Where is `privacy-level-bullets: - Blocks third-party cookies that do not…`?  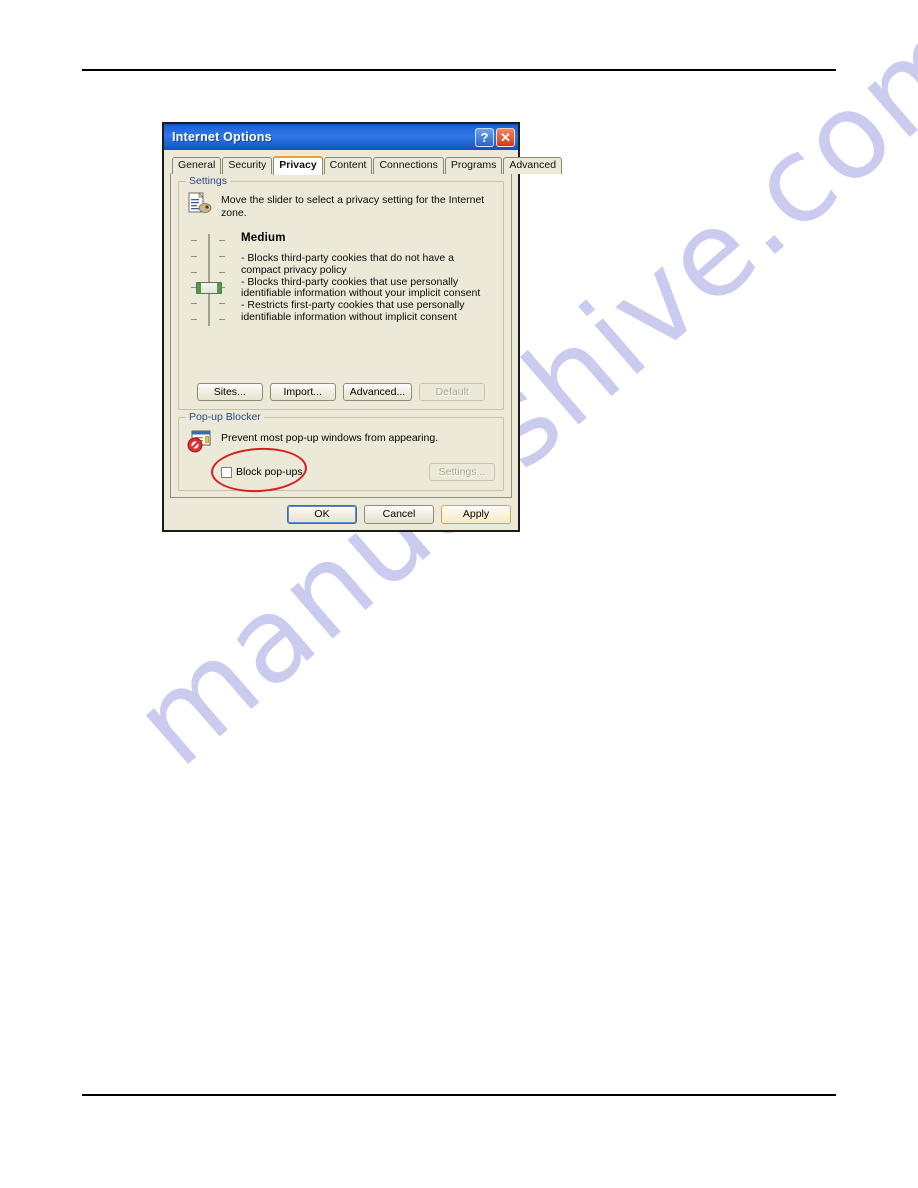
privacy-level-bullets: - Blocks third-party cookies that do not… is located at coordinates (368, 288).